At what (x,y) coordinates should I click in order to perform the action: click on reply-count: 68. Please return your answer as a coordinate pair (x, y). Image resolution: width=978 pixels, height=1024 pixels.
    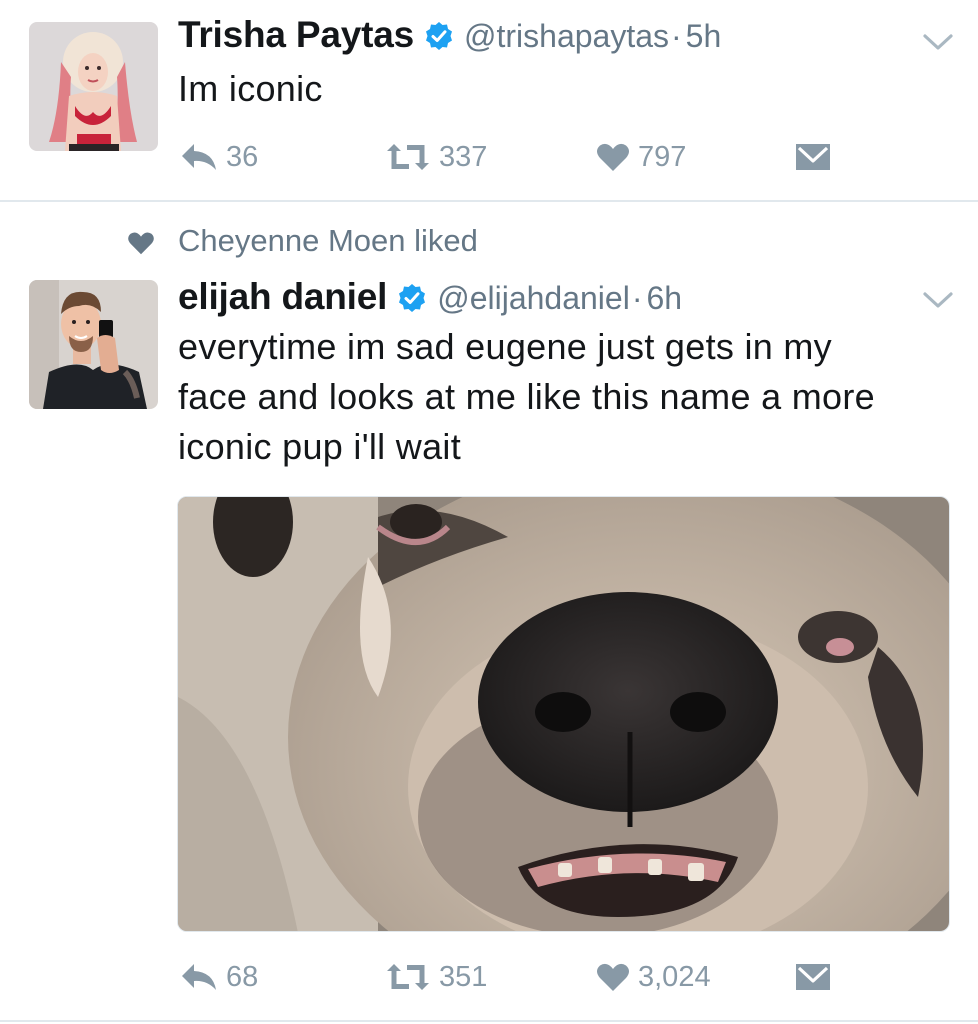
    Looking at the image, I should click on (242, 976).